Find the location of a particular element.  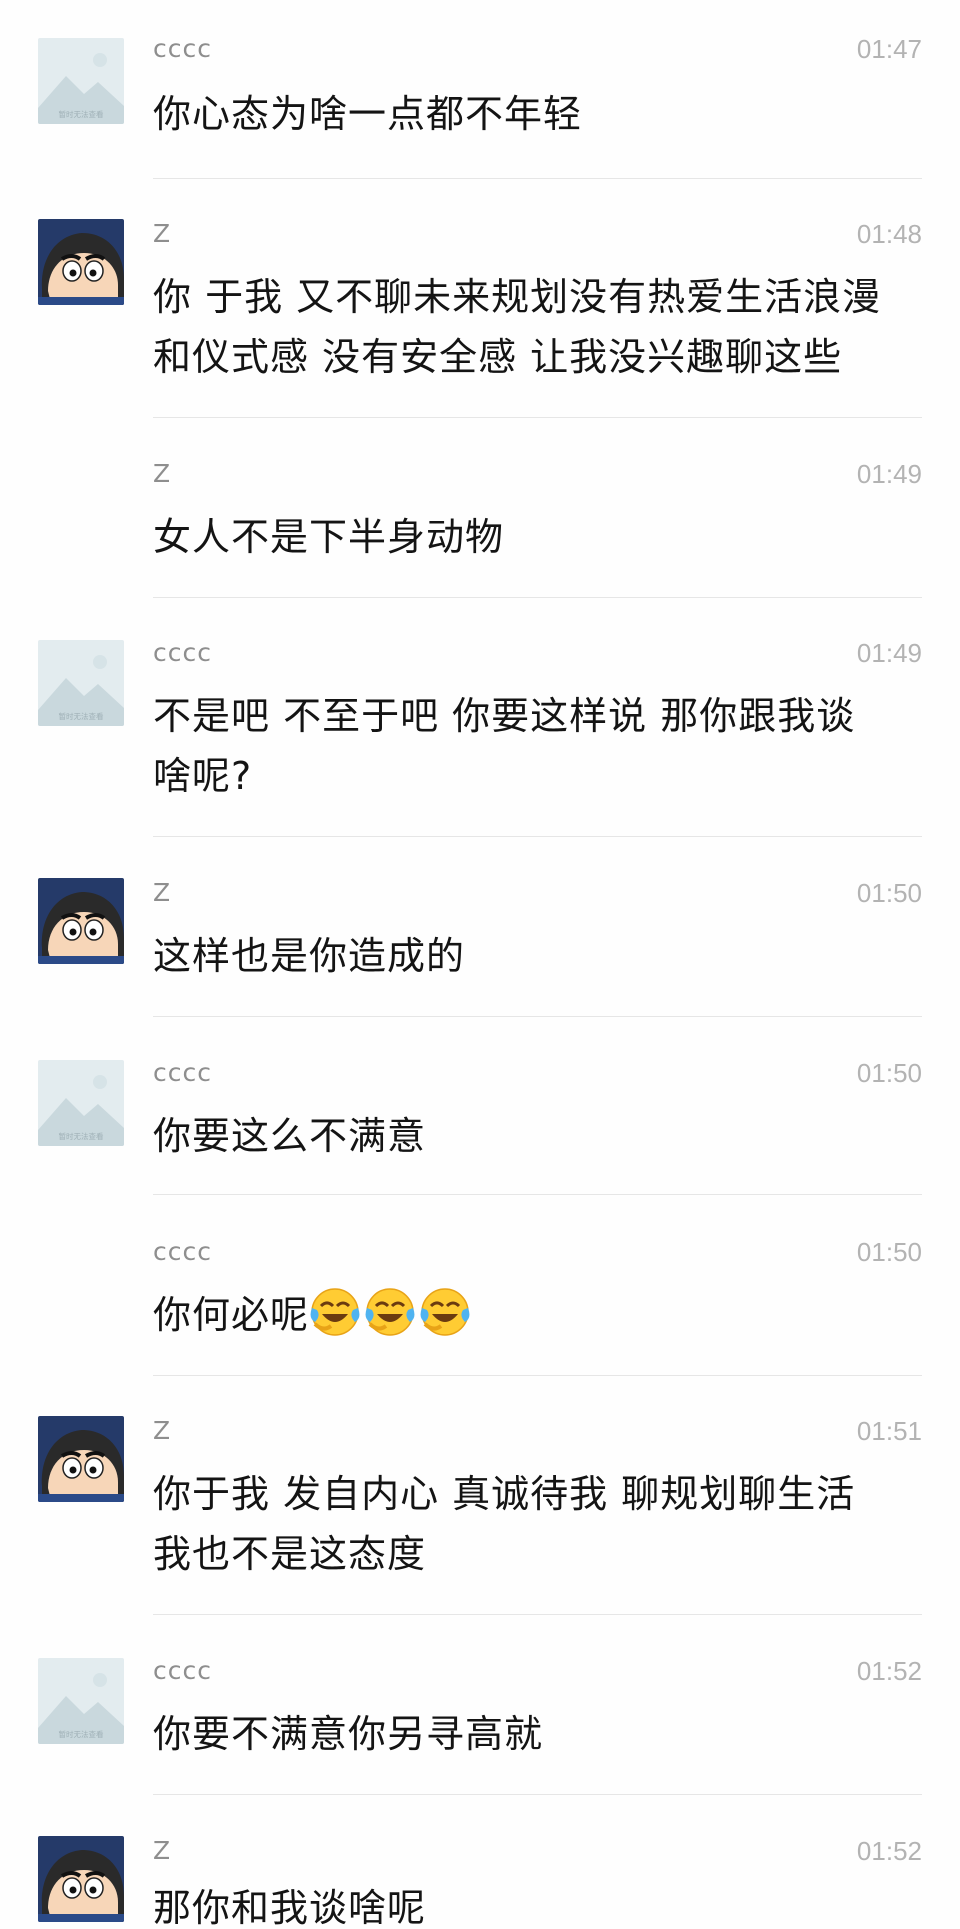

message-text: 这样也是你造成的 is located at coordinates (309, 956).